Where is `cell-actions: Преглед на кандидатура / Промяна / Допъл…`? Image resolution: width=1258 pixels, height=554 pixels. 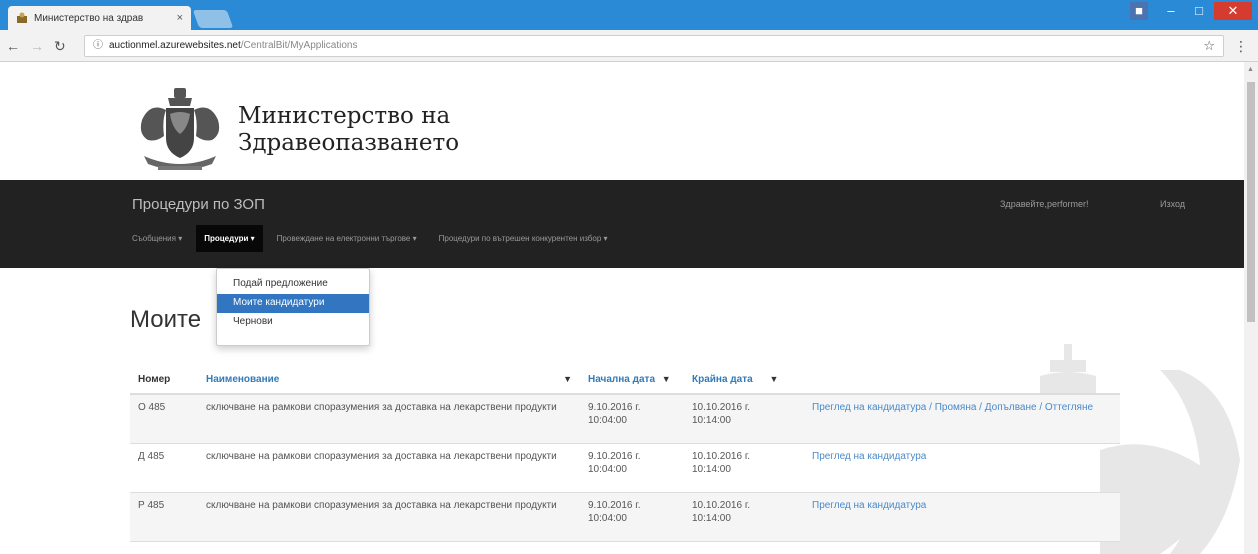
cell-actions: Преглед на кандидатура / Промяна / Допъл… is located at coordinates (962, 418).